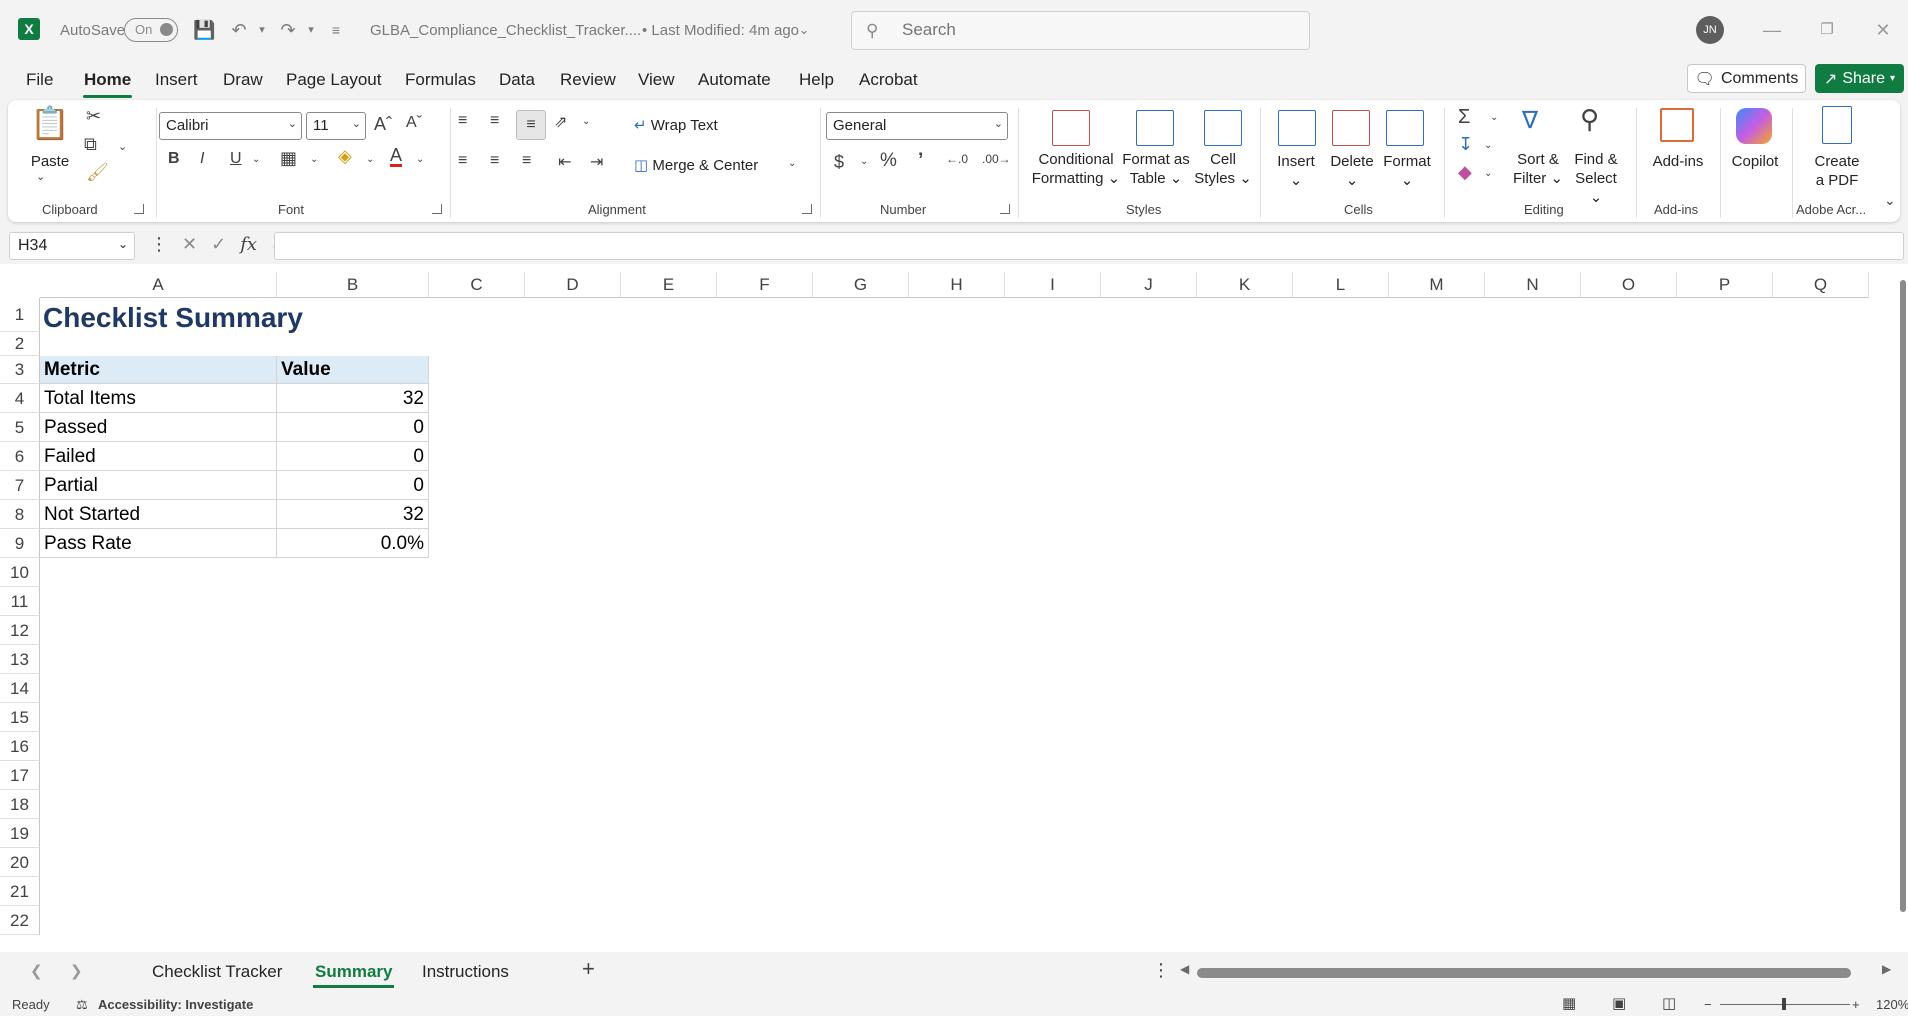 Image resolution: width=1908 pixels, height=1016 pixels. What do you see at coordinates (20, 833) in the screenshot?
I see `row-header: 19` at bounding box center [20, 833].